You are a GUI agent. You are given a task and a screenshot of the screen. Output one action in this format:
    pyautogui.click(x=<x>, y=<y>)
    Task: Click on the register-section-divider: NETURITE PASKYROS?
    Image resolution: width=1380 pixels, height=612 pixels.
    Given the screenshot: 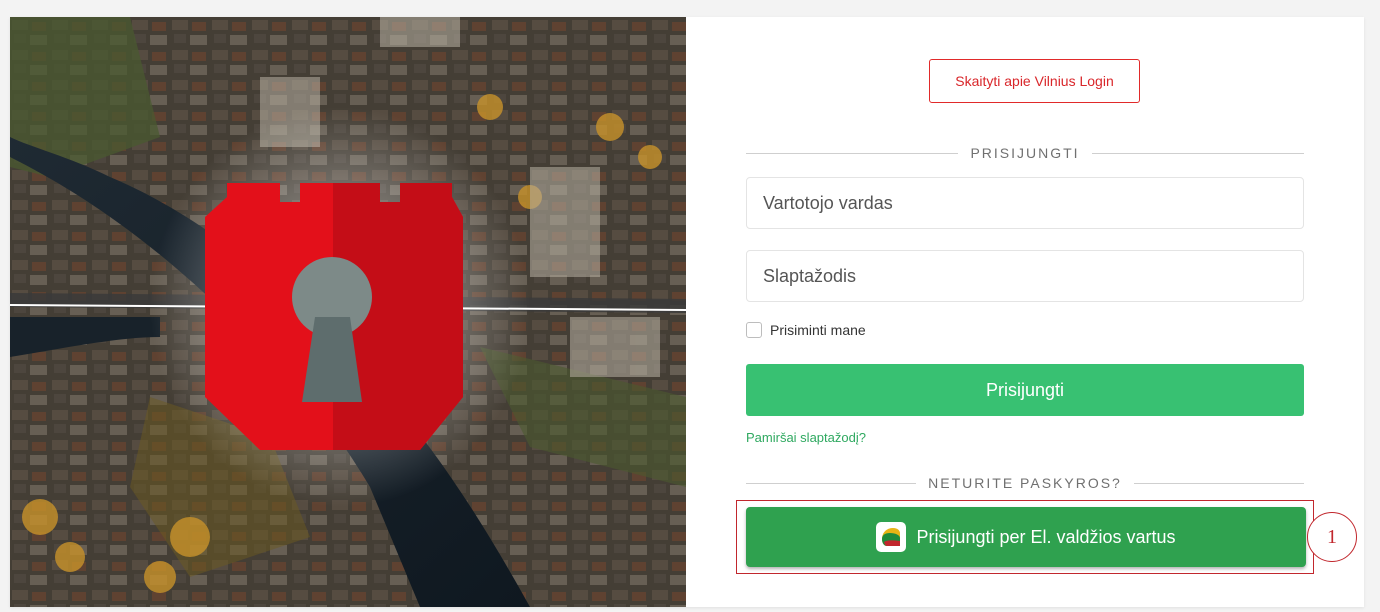 What is the action you would take?
    pyautogui.click(x=1025, y=483)
    